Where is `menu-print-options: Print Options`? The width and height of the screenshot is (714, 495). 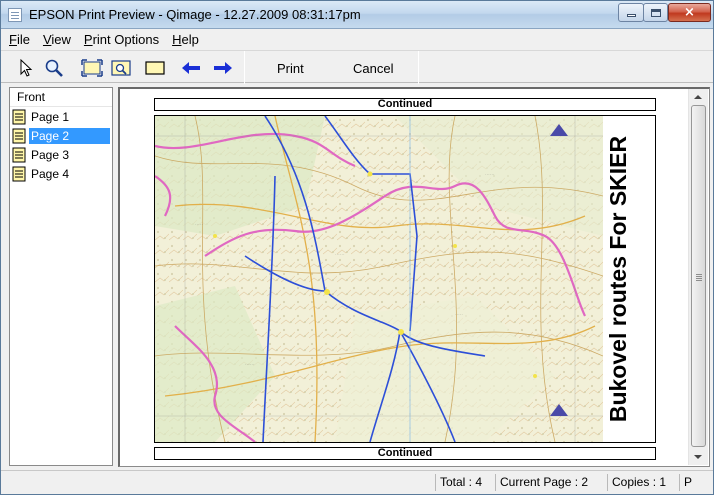 menu-print-options: Print Options is located at coordinates (121, 39).